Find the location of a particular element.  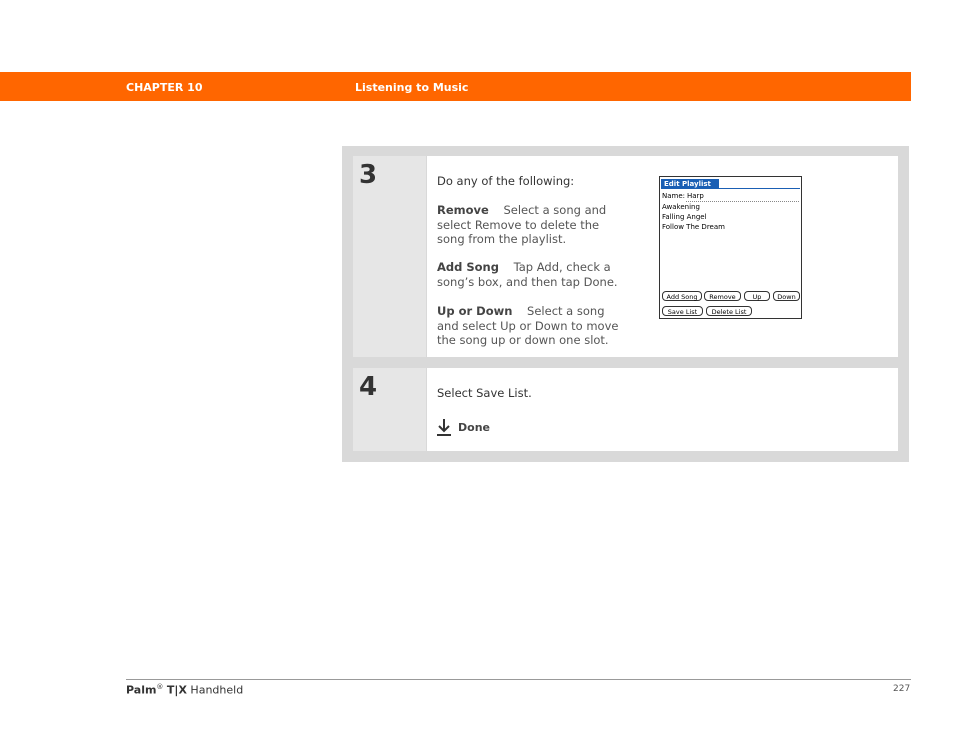

playlist-name-label: Name: is located at coordinates (674, 196).